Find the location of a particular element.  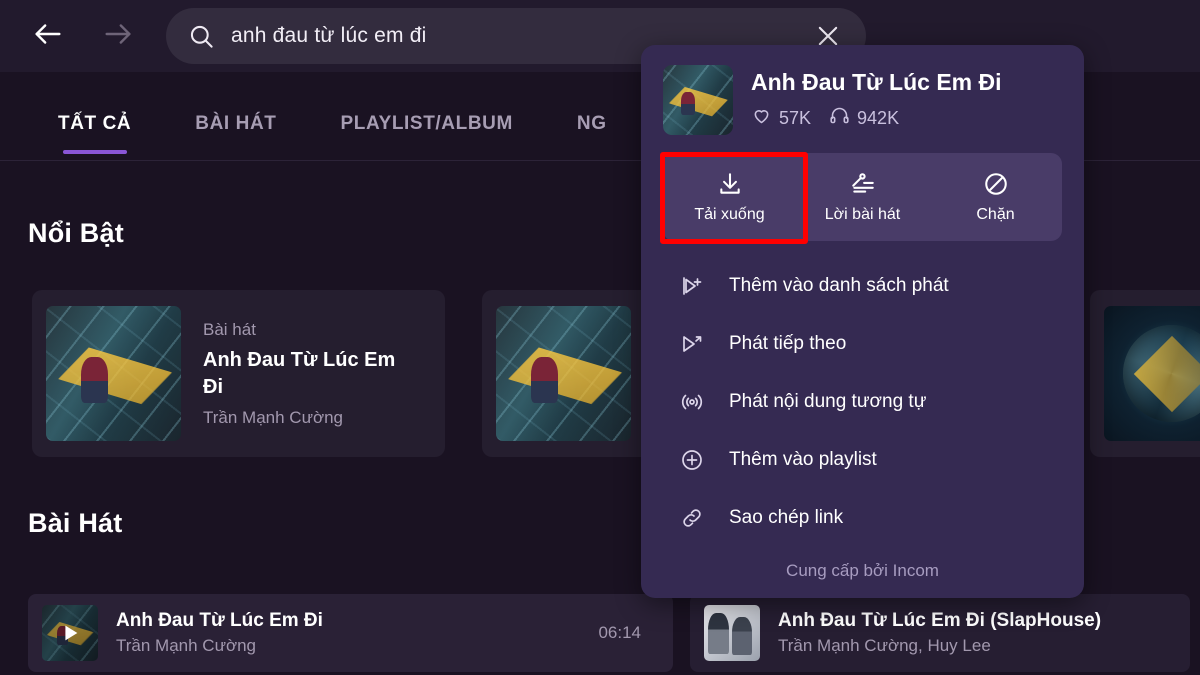

listen-count-value: 942K is located at coordinates (878, 117).